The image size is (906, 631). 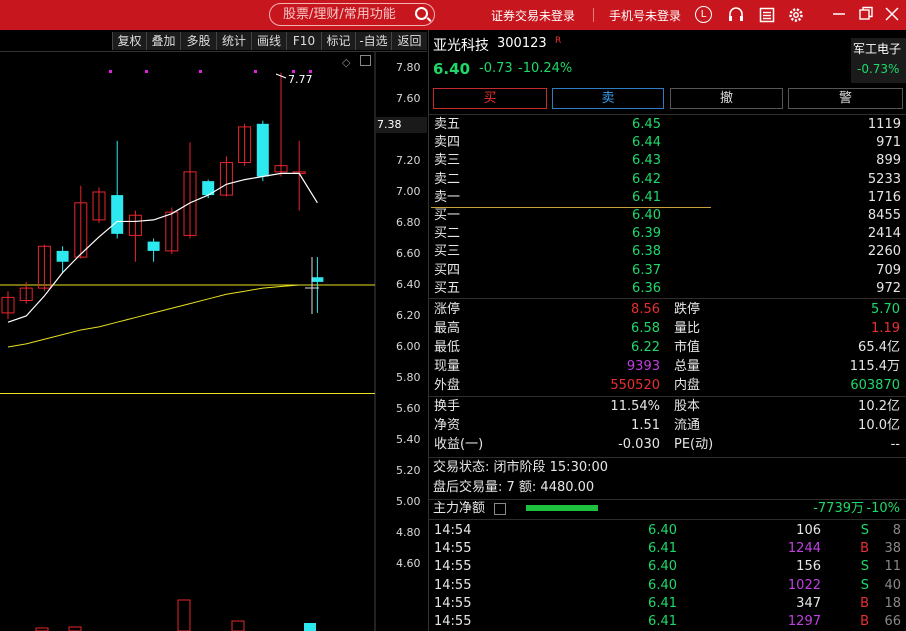 I want to click on tick-row: 14:55 6.41 1244 B 38, so click(x=667, y=549).